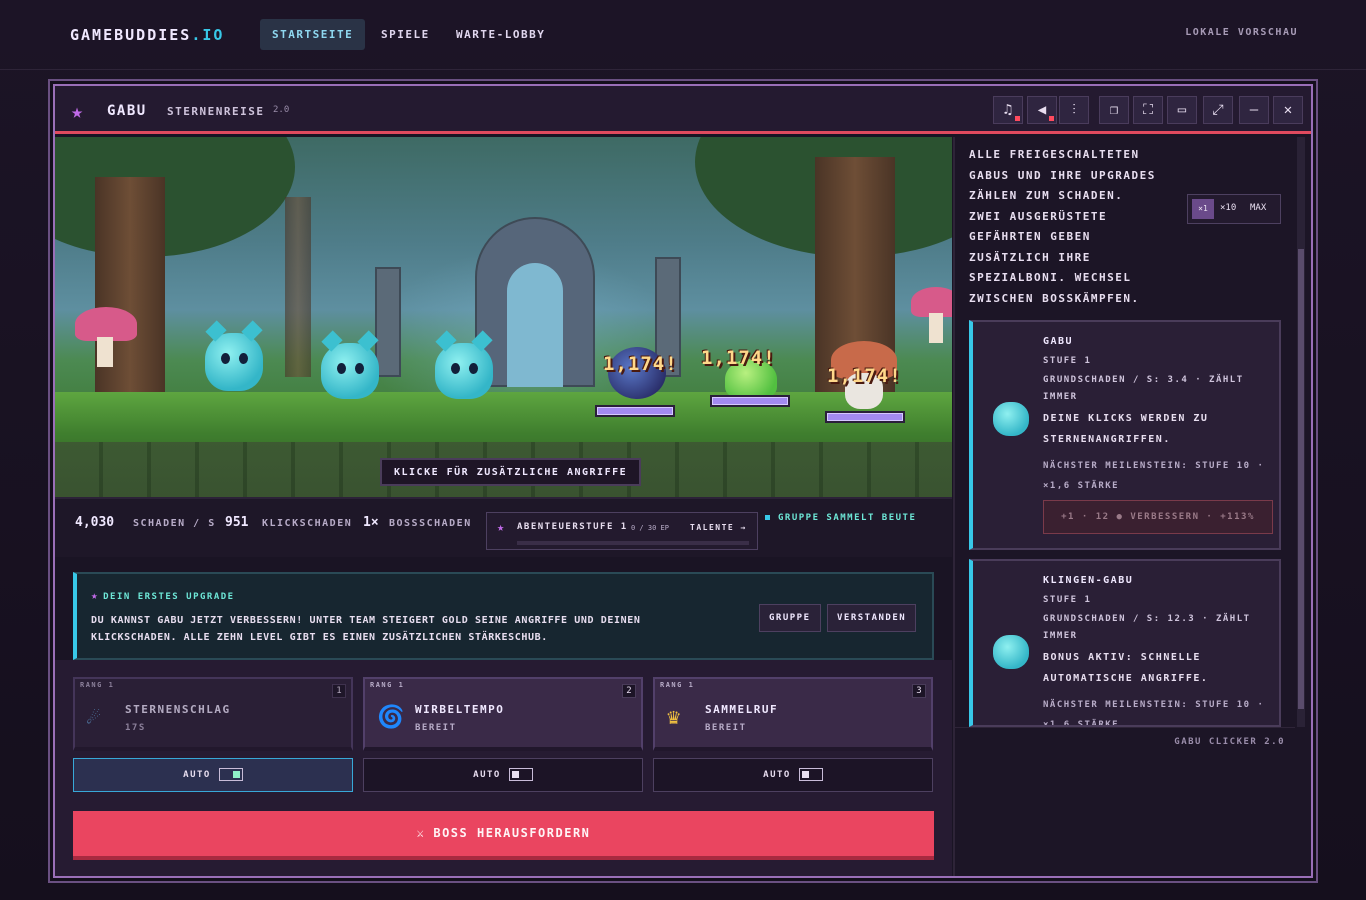 Image resolution: width=1366 pixels, height=900 pixels. What do you see at coordinates (1148, 110) in the screenshot?
I see `fullscreen-icon: ⛶` at bounding box center [1148, 110].